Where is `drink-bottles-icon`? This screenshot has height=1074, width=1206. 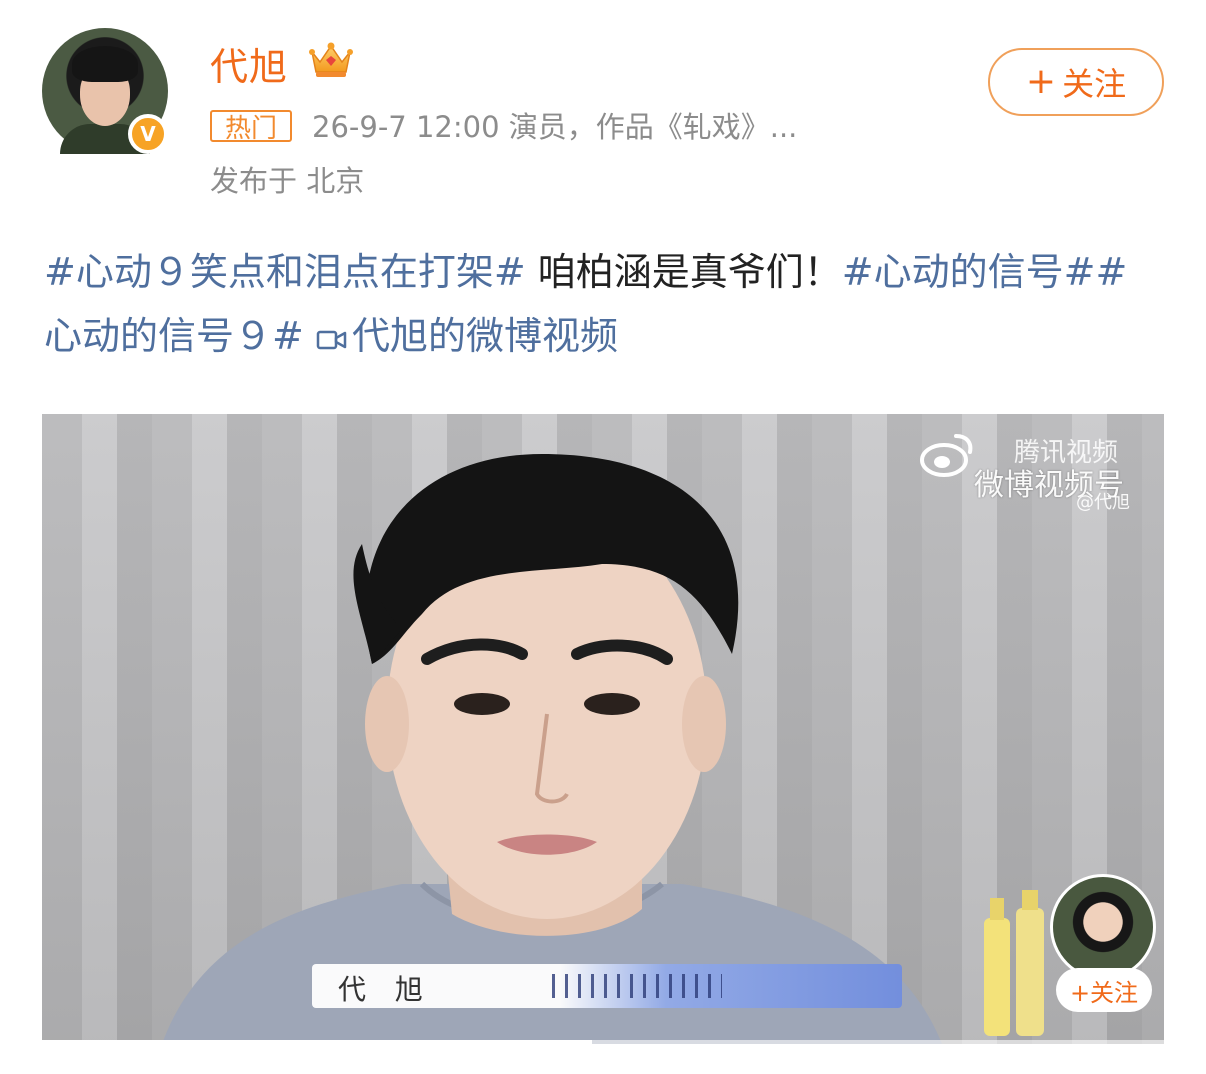 drink-bottles-icon is located at coordinates (1014, 963).